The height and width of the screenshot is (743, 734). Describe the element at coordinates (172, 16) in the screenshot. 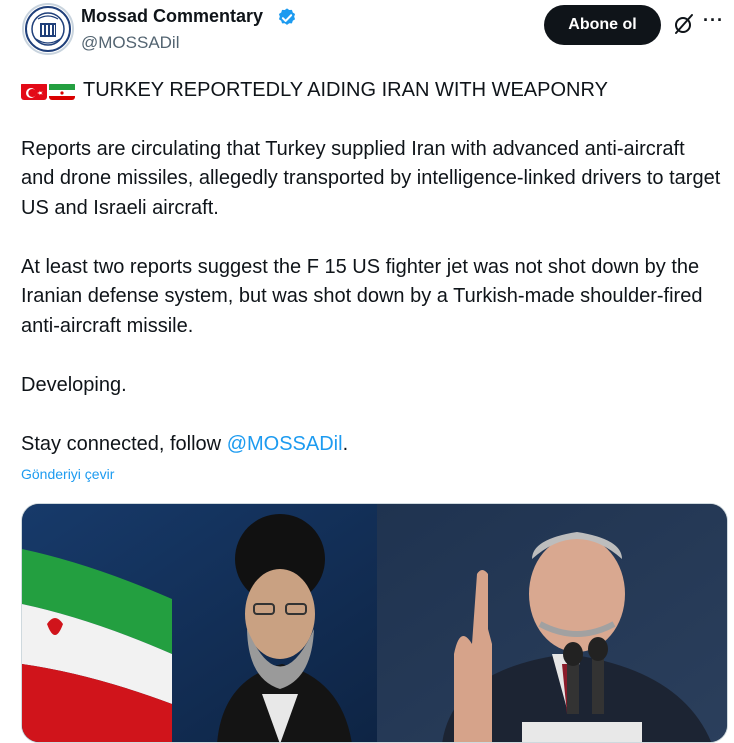

I see `author-display-name: Mossad Commentary` at that location.